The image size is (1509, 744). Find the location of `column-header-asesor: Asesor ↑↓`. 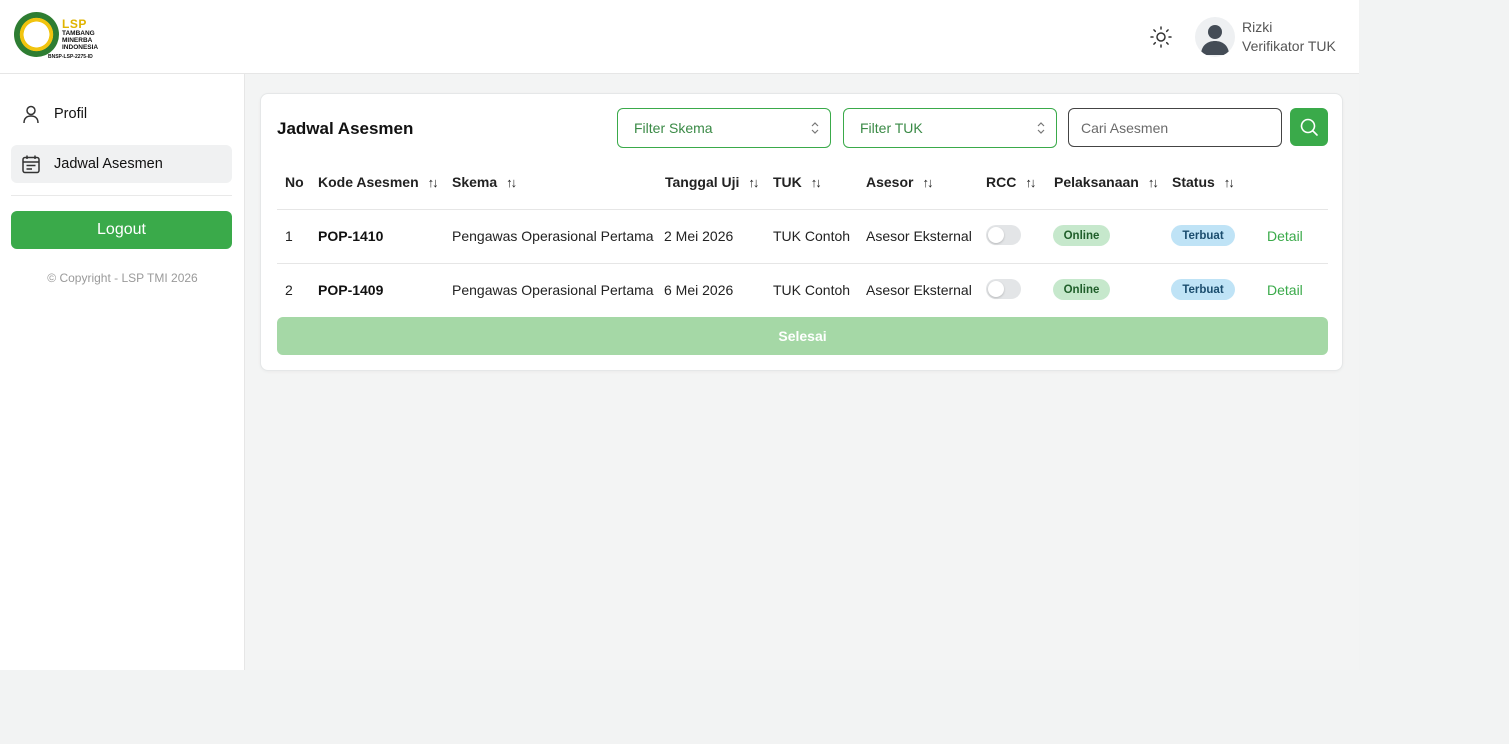

column-header-asesor: Asesor ↑↓ is located at coordinates (899, 182).